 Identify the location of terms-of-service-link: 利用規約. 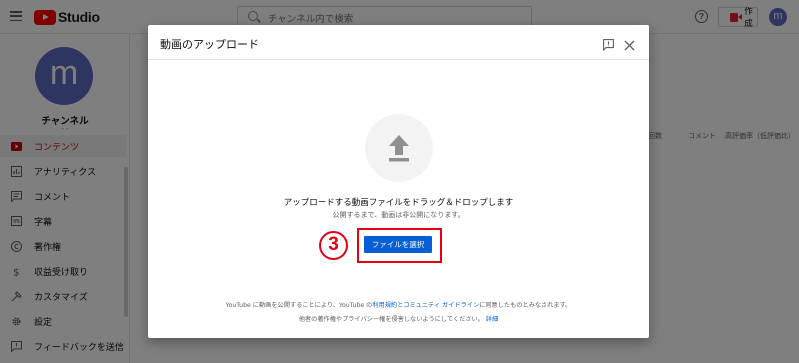
(384, 305).